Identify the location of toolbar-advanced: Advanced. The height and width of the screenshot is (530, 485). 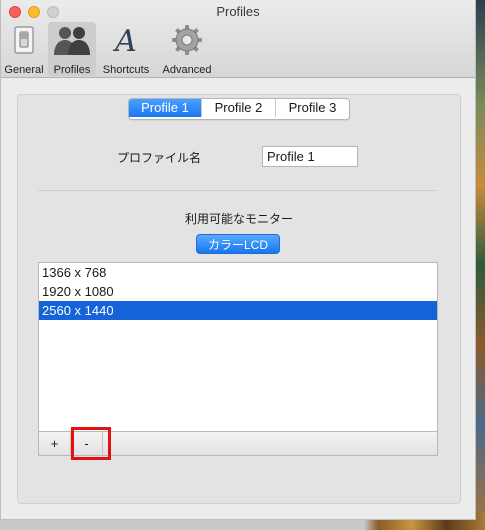
(187, 49).